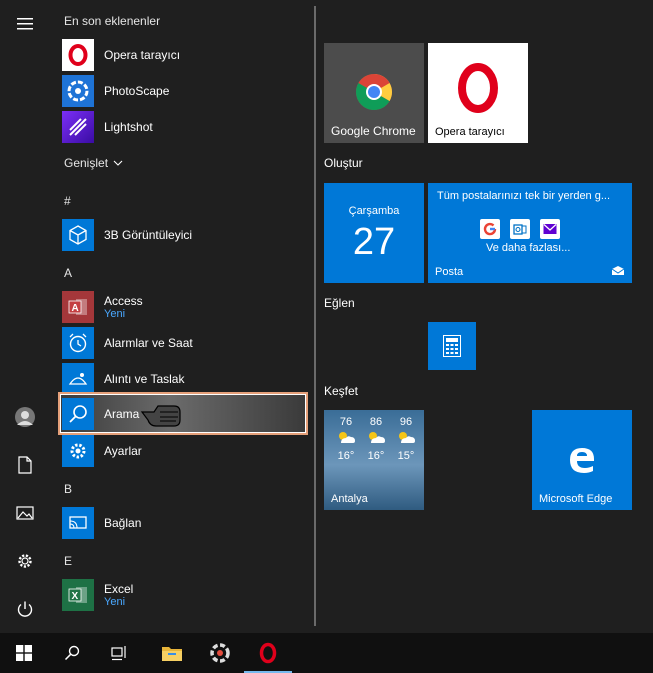 This screenshot has width=653, height=673. I want to click on chrome-icon, so click(374, 92).